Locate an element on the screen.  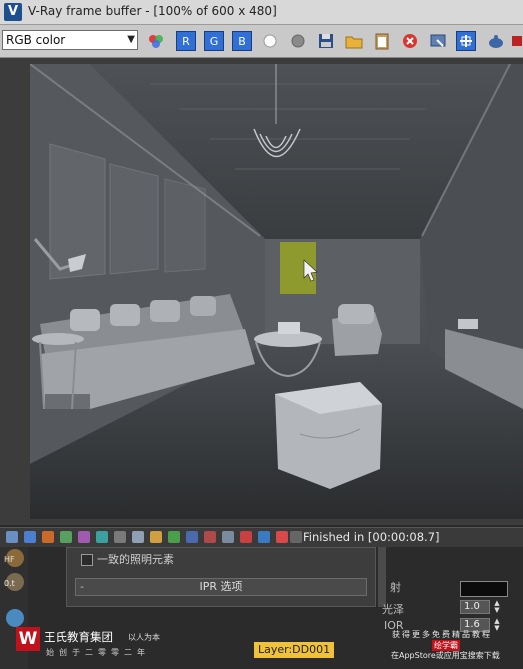
ipr-options-rollout: - IPR 选项 is located at coordinates (221, 587).